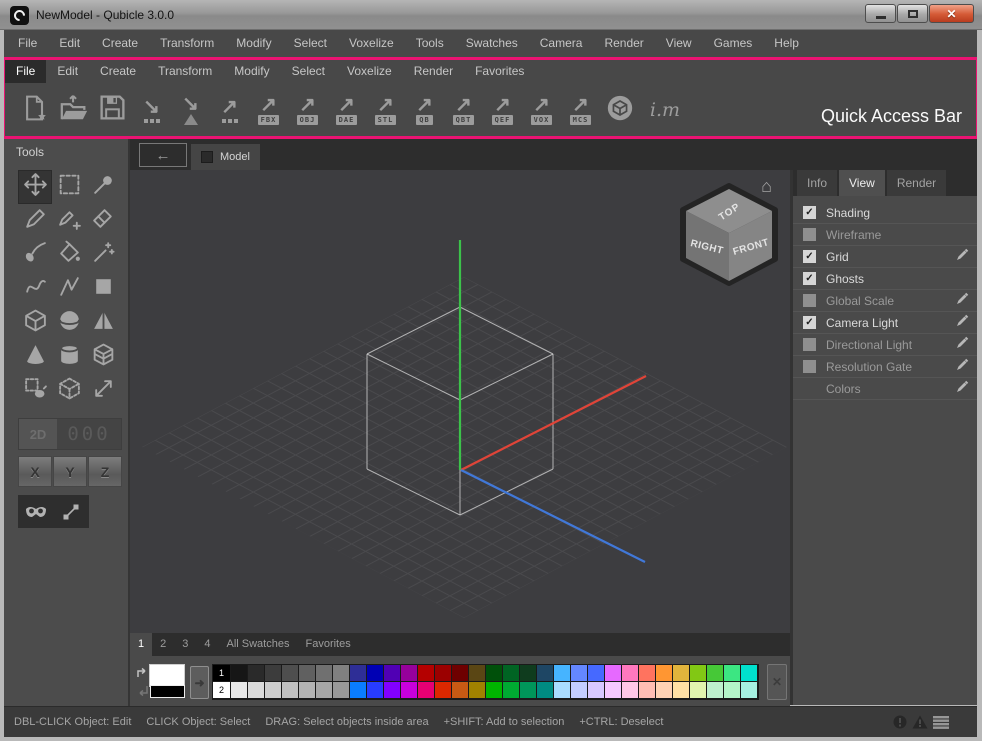 This screenshot has width=982, height=741. What do you see at coordinates (69, 323) in the screenshot?
I see `sphere-tool-button` at bounding box center [69, 323].